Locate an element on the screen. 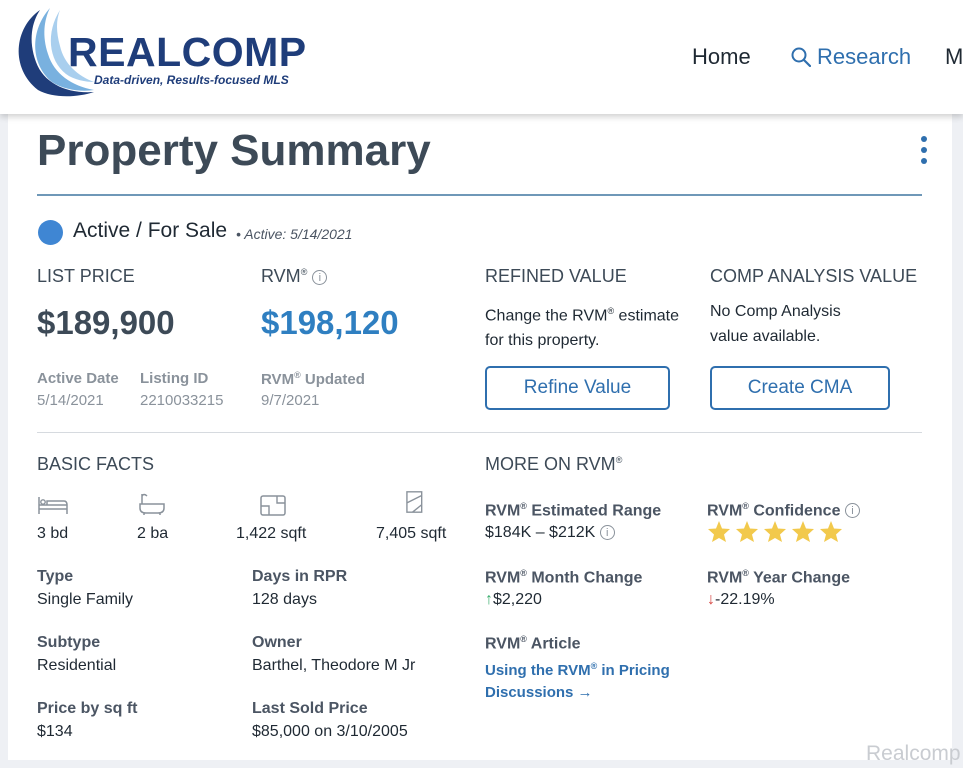 The height and width of the screenshot is (768, 963). price-per-sqft-label: Price by sq ft is located at coordinates (87, 708).